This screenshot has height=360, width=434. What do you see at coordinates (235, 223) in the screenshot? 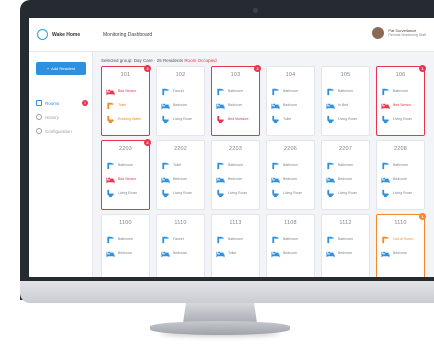
I see `room-number: 1113` at bounding box center [235, 223].